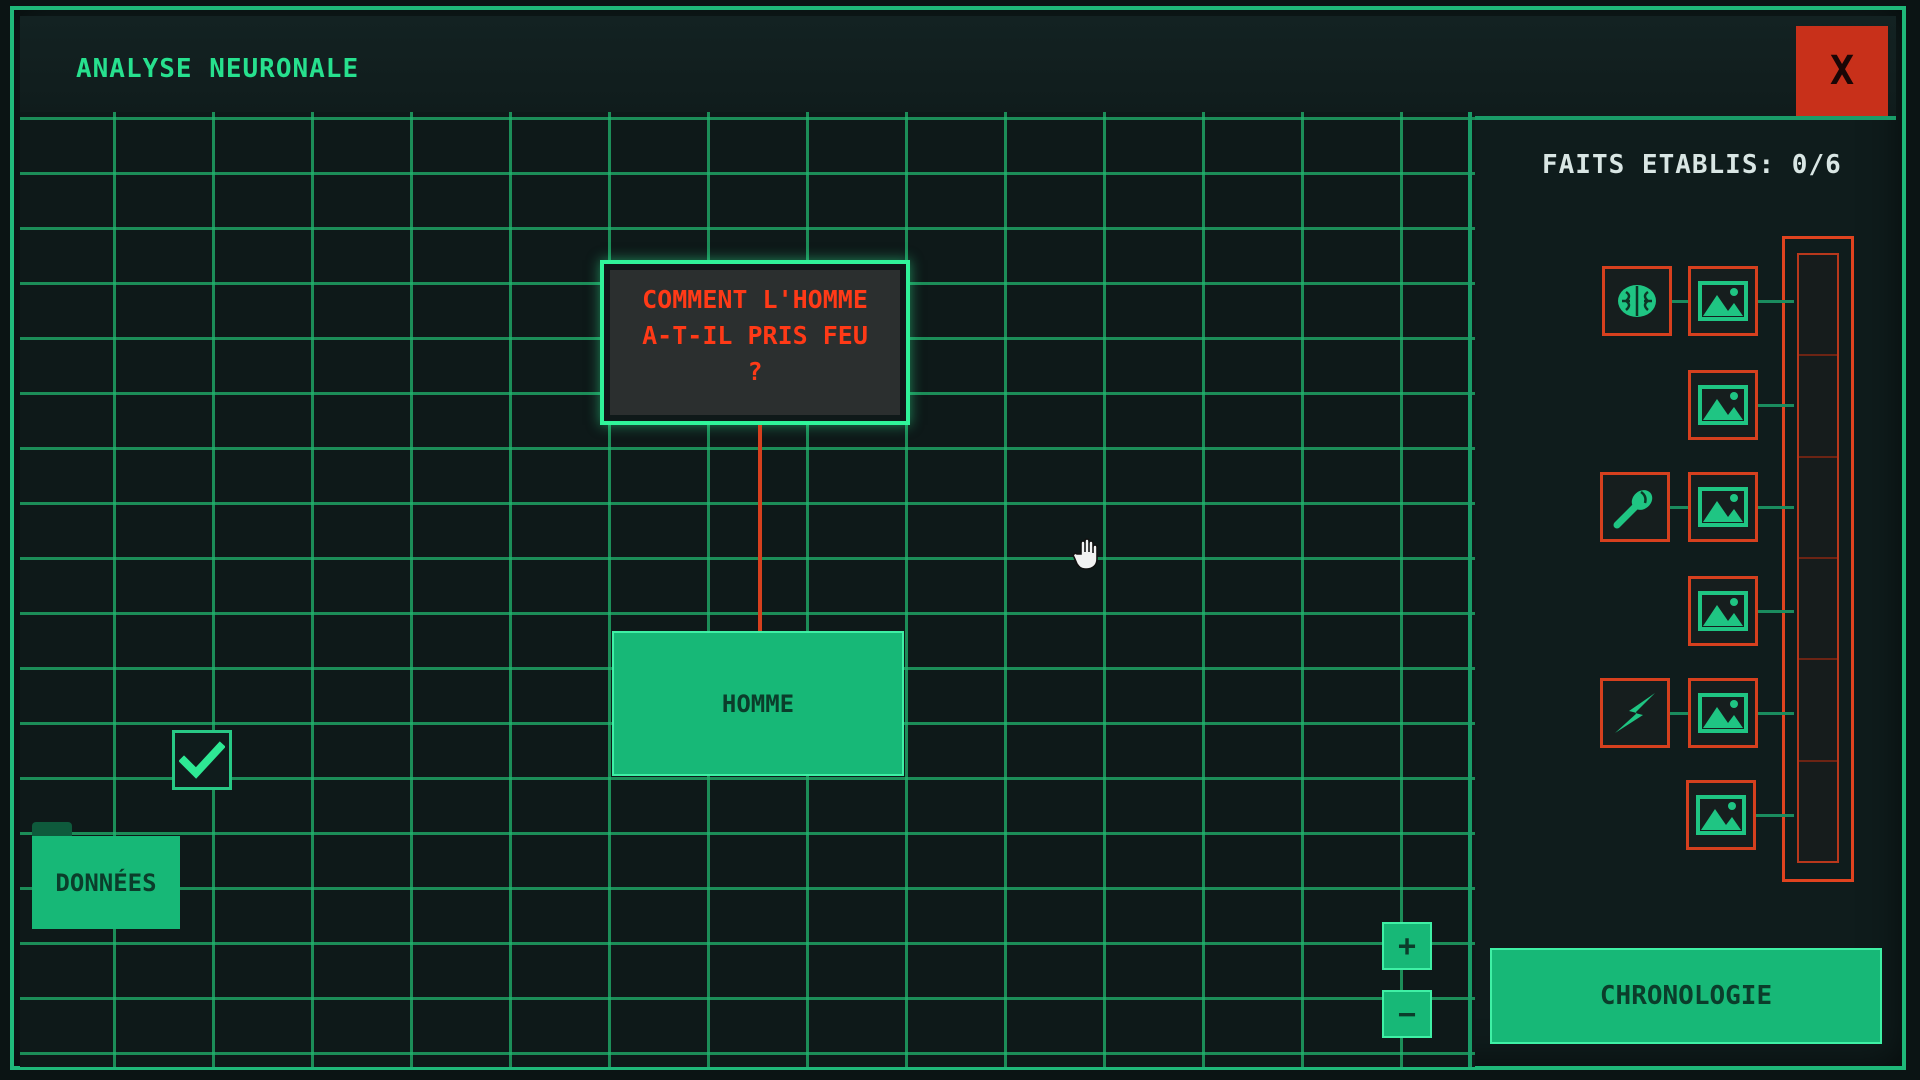  I want to click on brain-icon, so click(1637, 301).